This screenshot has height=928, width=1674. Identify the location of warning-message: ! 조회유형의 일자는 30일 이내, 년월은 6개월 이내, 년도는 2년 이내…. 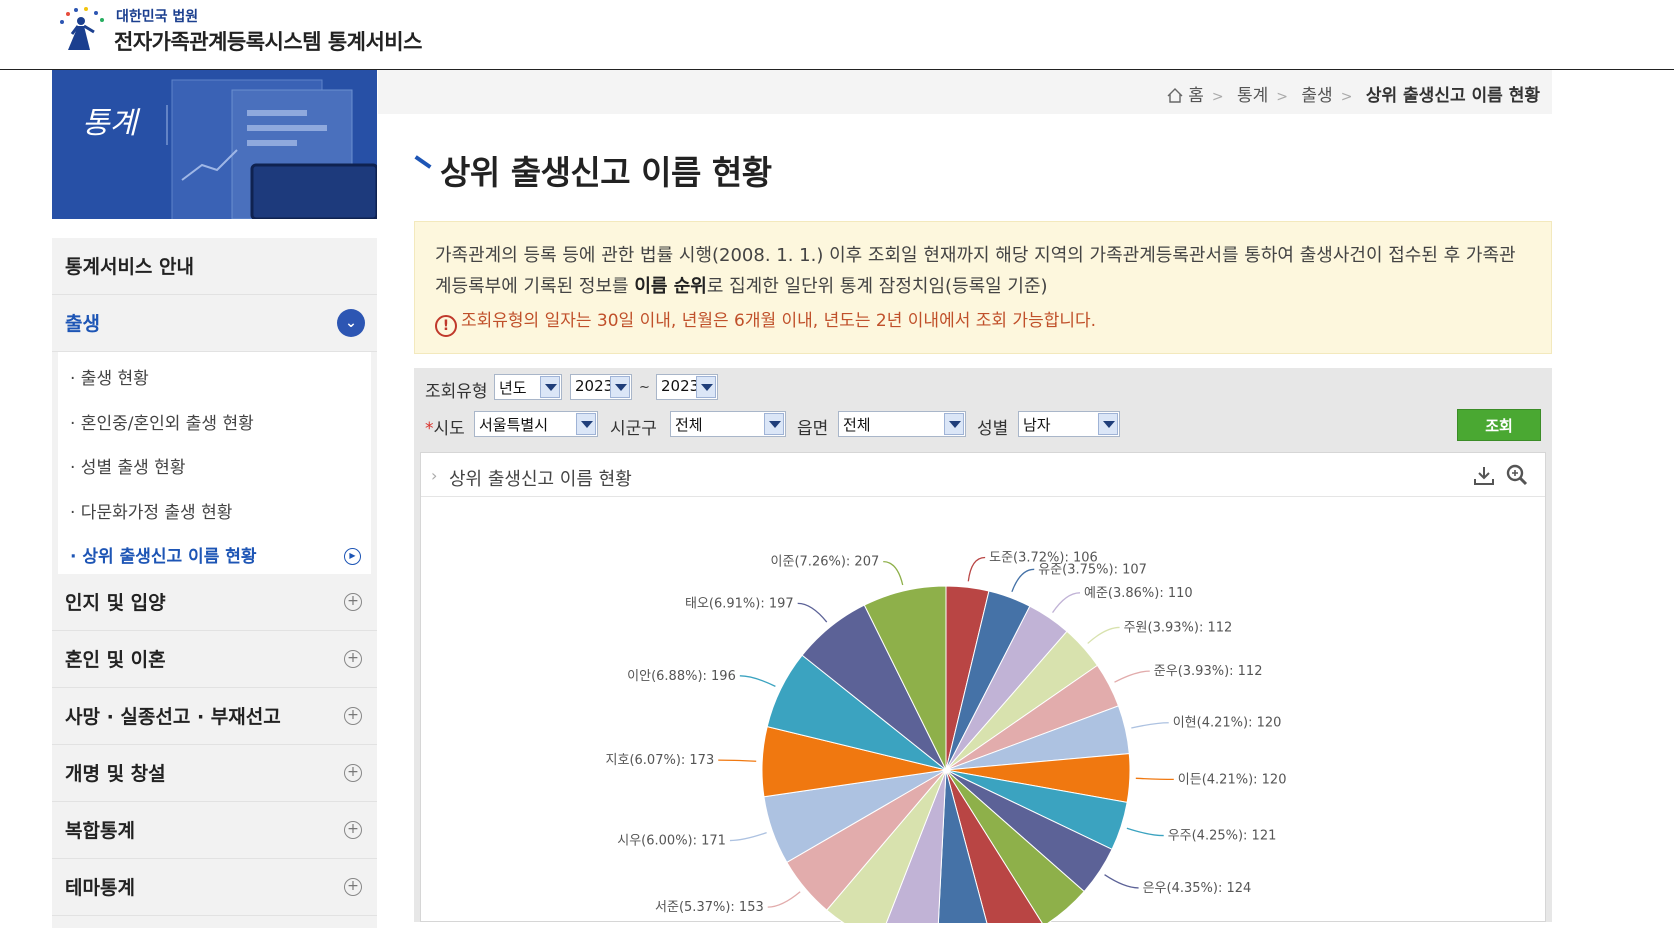
(983, 321).